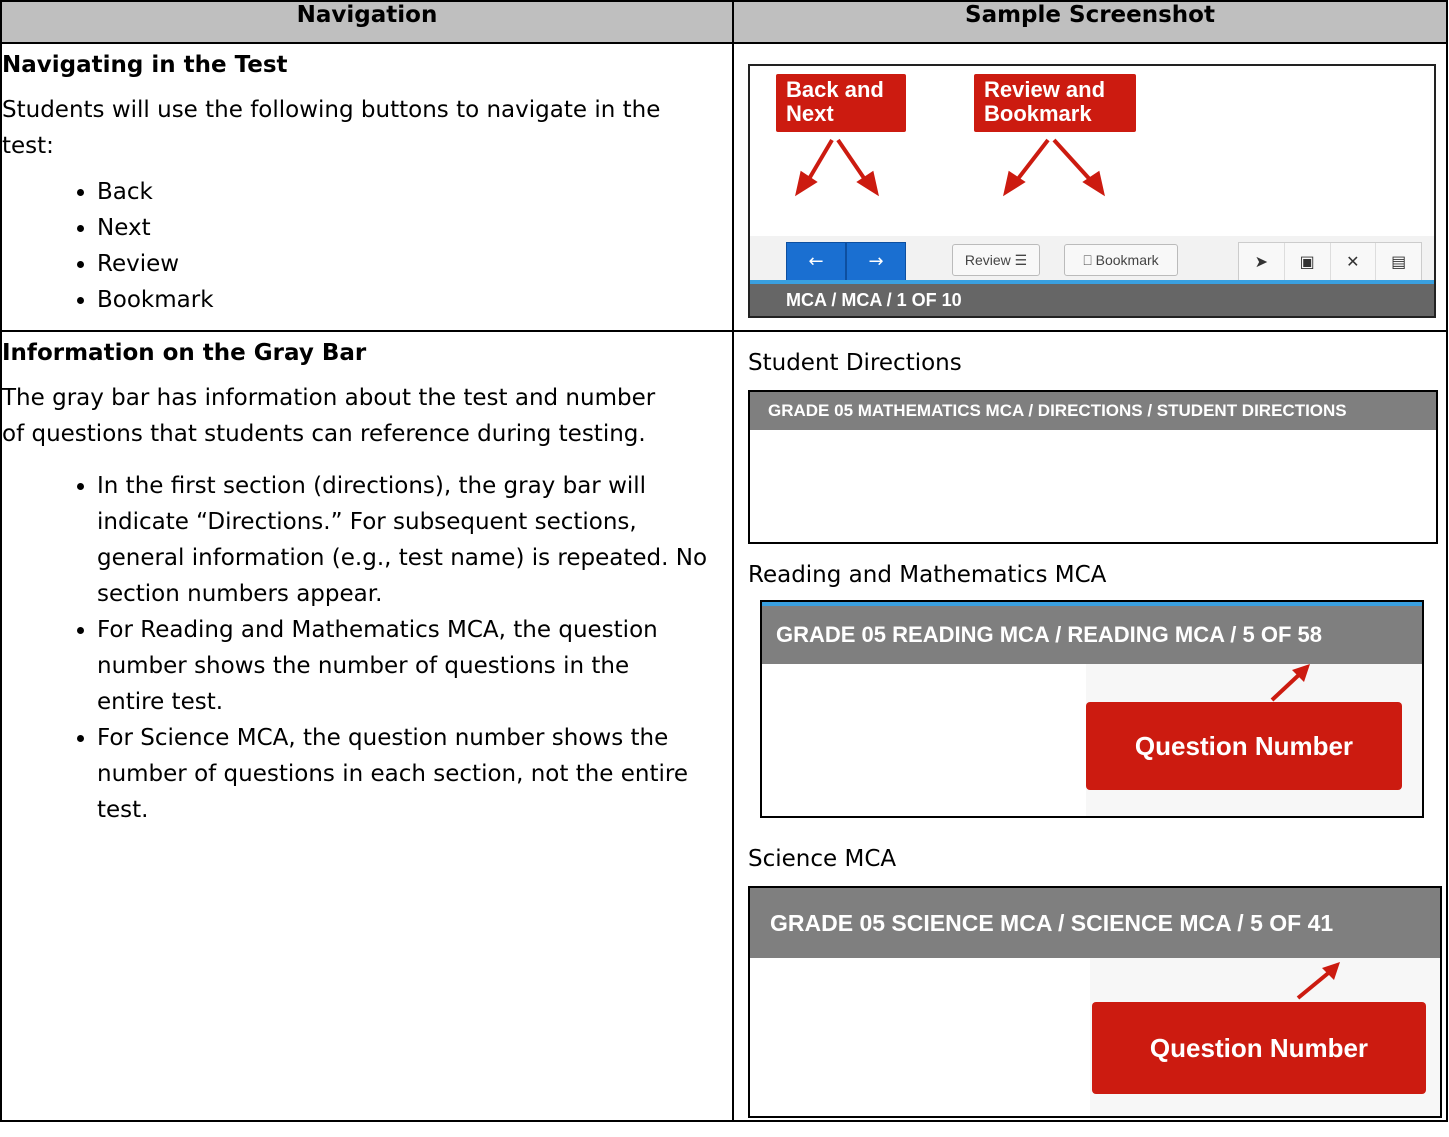  What do you see at coordinates (1262, 262) in the screenshot?
I see `pointer-icon: ➤` at bounding box center [1262, 262].